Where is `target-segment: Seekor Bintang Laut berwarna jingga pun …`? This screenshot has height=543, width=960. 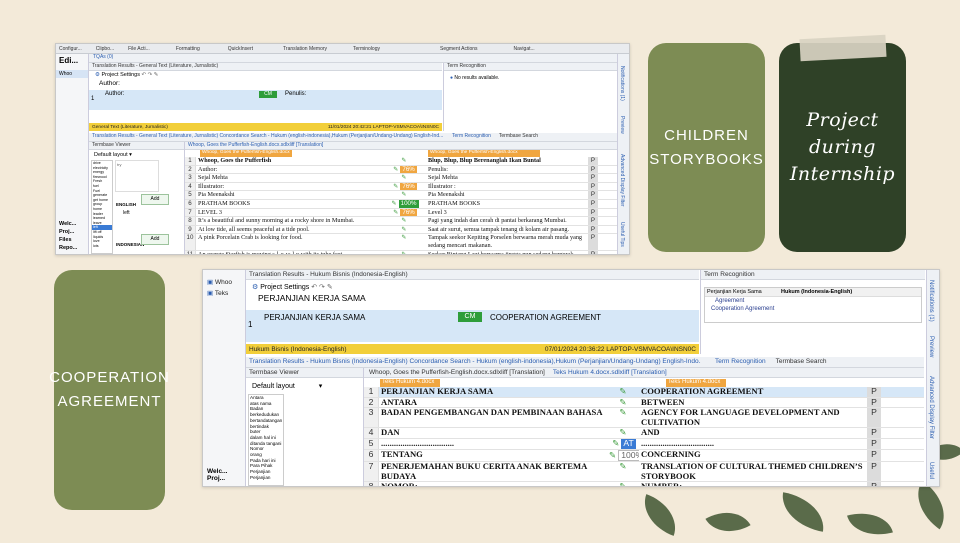
target-segment: Seekor Bintang Laut berwarna jingga pun … is located at coordinates (507, 252).